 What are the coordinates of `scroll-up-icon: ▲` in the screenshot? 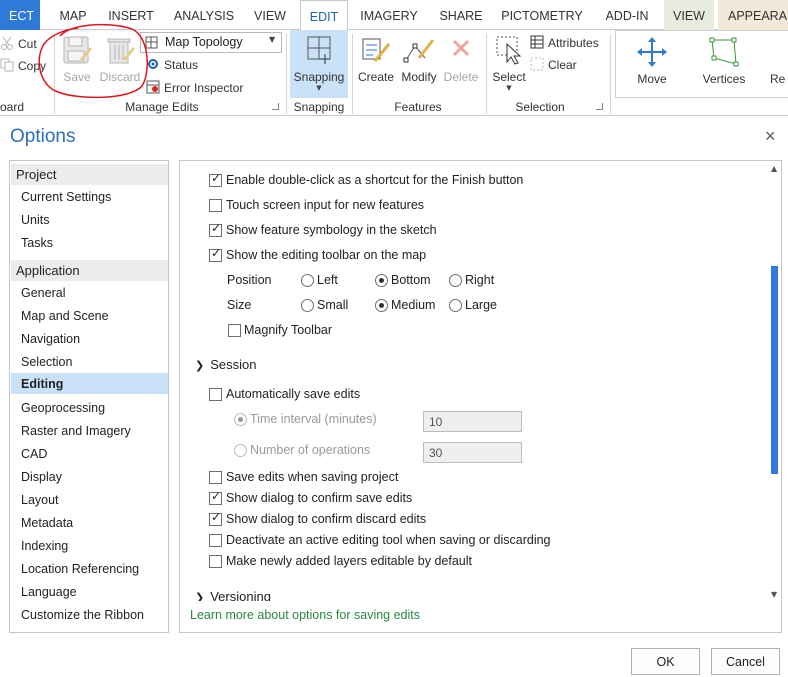 It's located at (774, 168).